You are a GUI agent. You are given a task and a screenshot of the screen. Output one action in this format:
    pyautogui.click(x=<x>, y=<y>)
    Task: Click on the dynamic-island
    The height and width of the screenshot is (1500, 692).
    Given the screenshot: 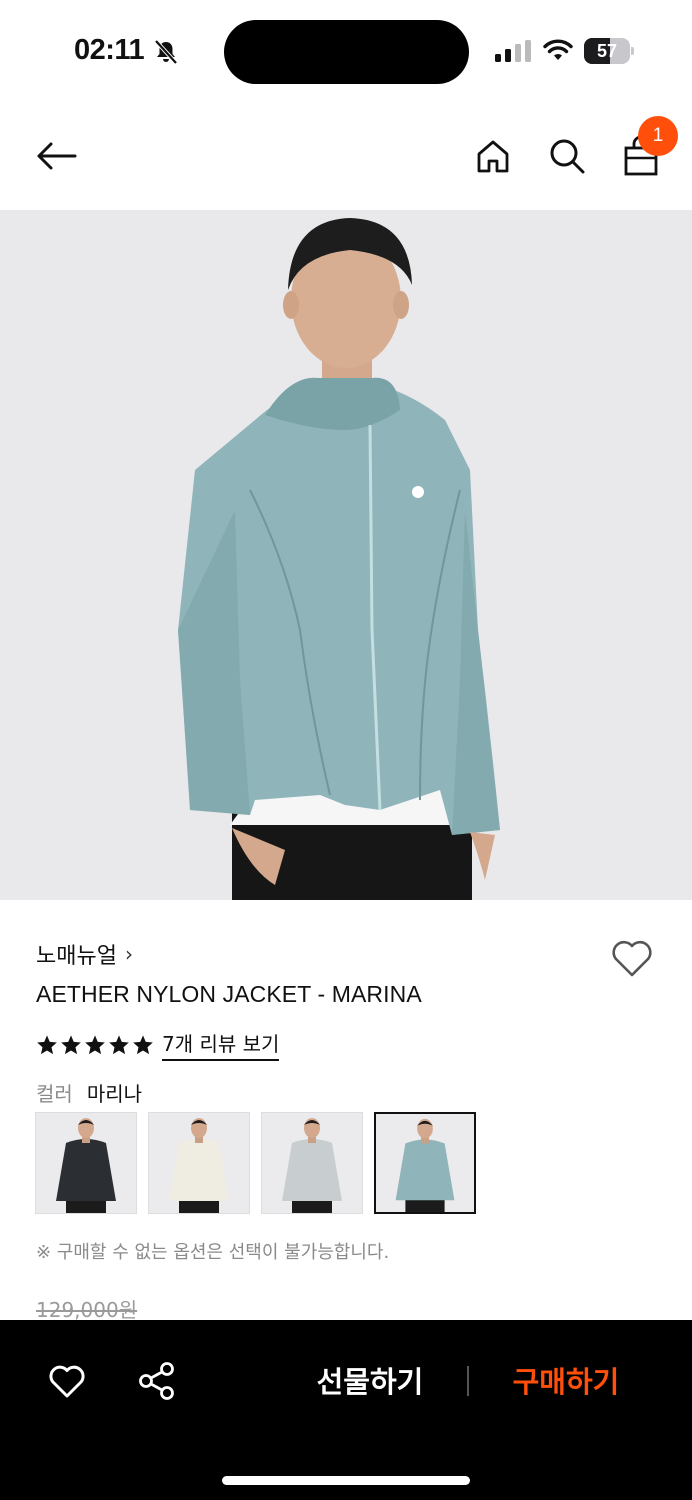 What is the action you would take?
    pyautogui.click(x=346, y=52)
    